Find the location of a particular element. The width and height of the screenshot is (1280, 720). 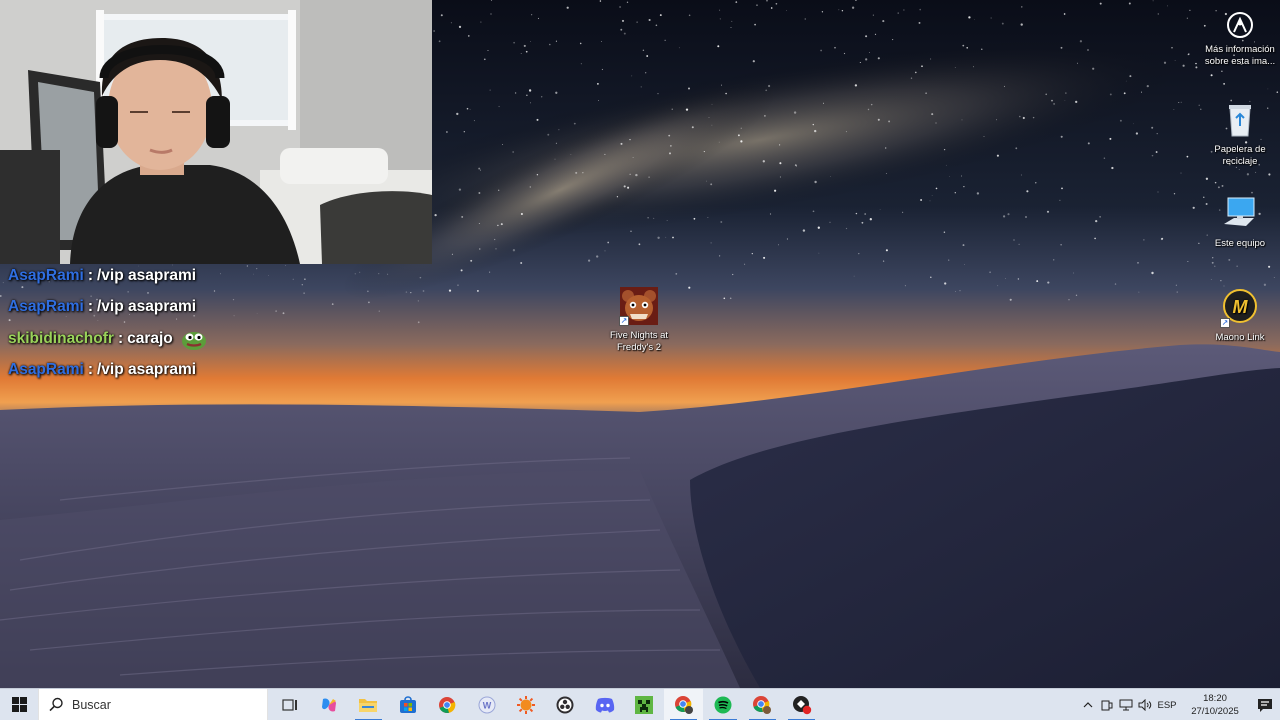

volume-button is located at coordinates (1144, 704).